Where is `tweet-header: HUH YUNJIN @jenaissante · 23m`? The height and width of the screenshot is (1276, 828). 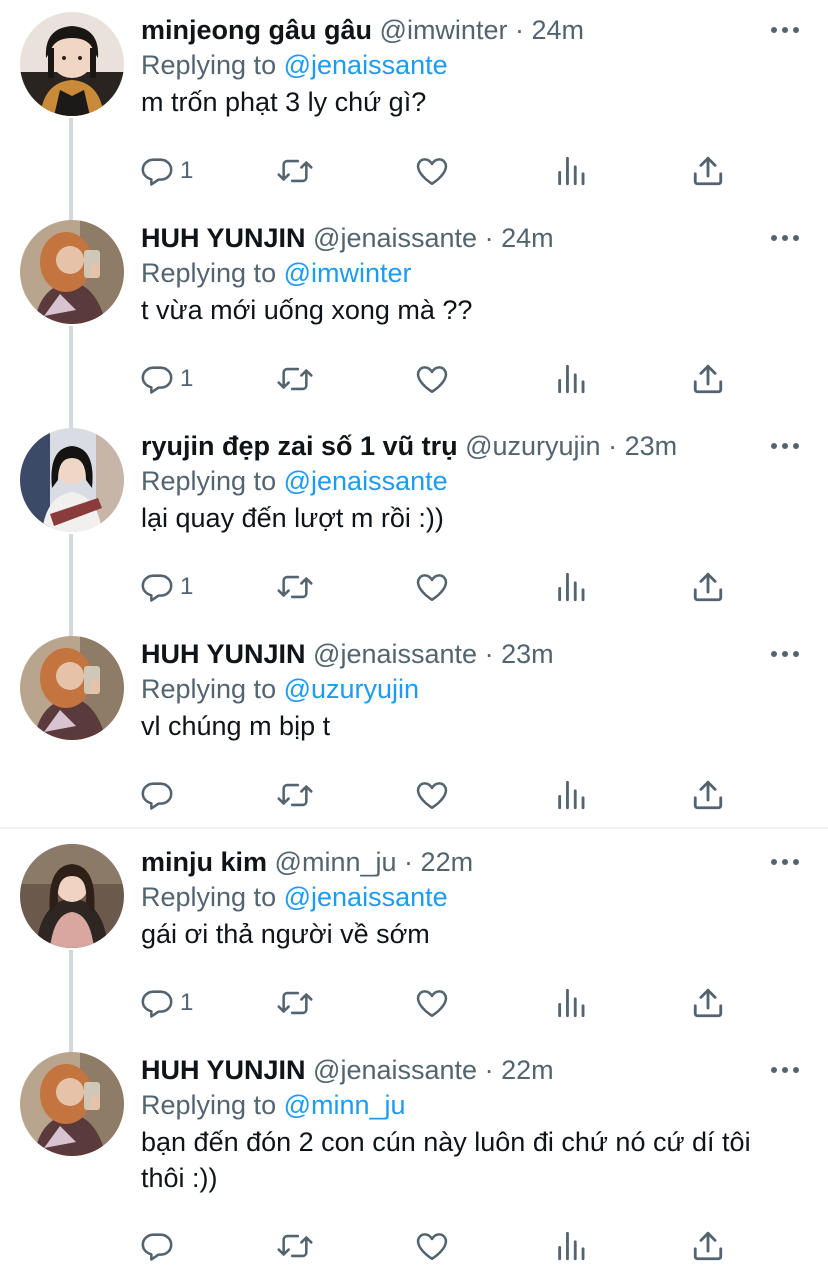 tweet-header: HUH YUNJIN @jenaissante · 23m is located at coordinates (449, 654).